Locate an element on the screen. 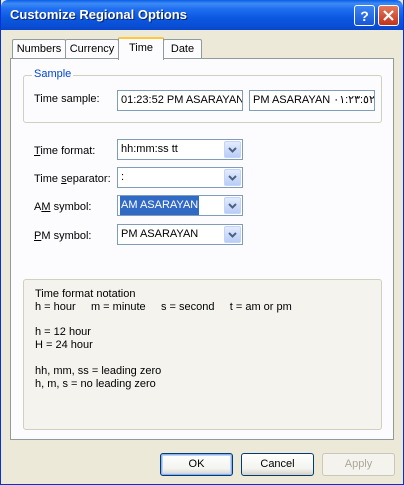 The width and height of the screenshot is (404, 485). notation-line: H = 24 hour is located at coordinates (64, 345).